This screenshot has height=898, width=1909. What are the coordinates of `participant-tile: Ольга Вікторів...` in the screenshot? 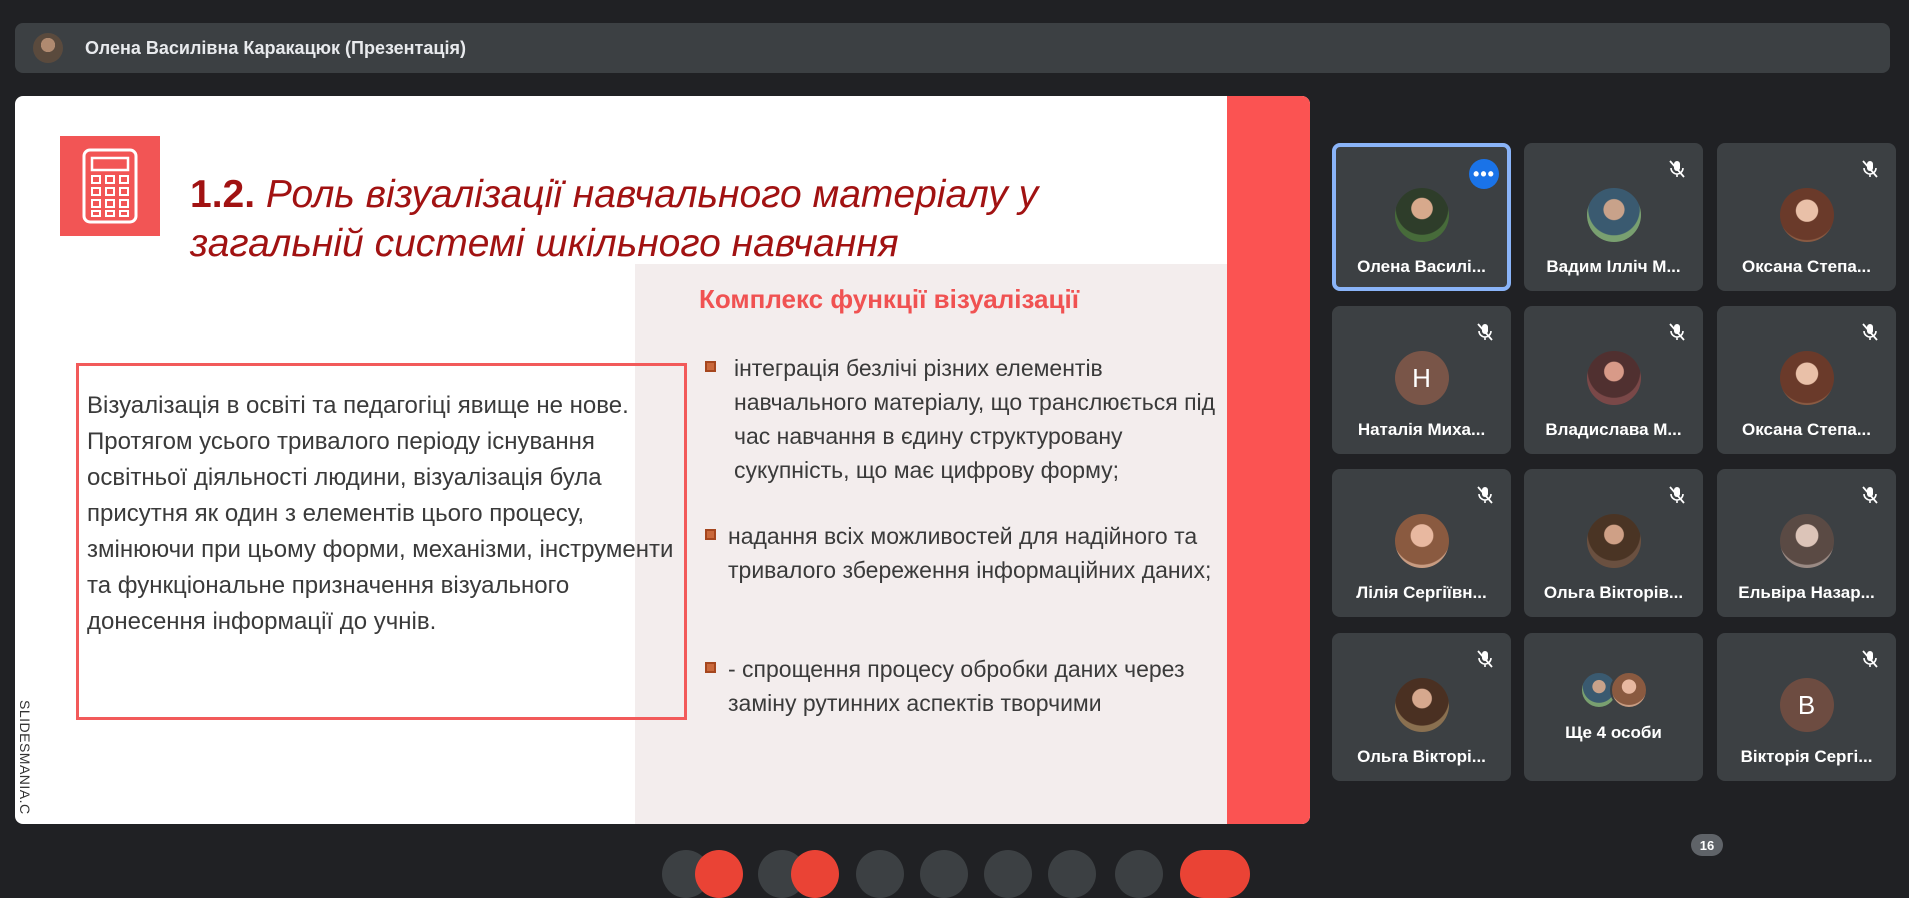 It's located at (1613, 543).